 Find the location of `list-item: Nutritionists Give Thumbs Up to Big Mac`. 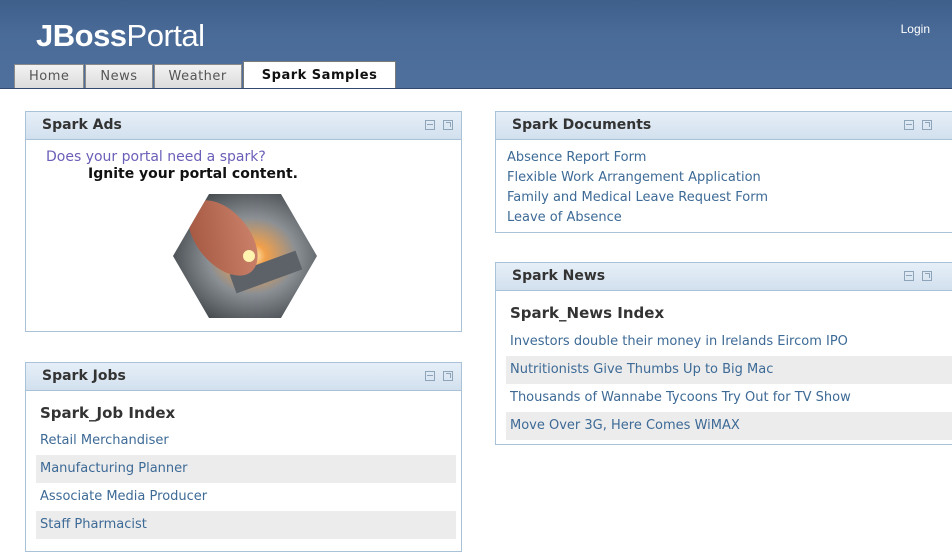

list-item: Nutritionists Give Thumbs Up to Big Mac is located at coordinates (729, 370).